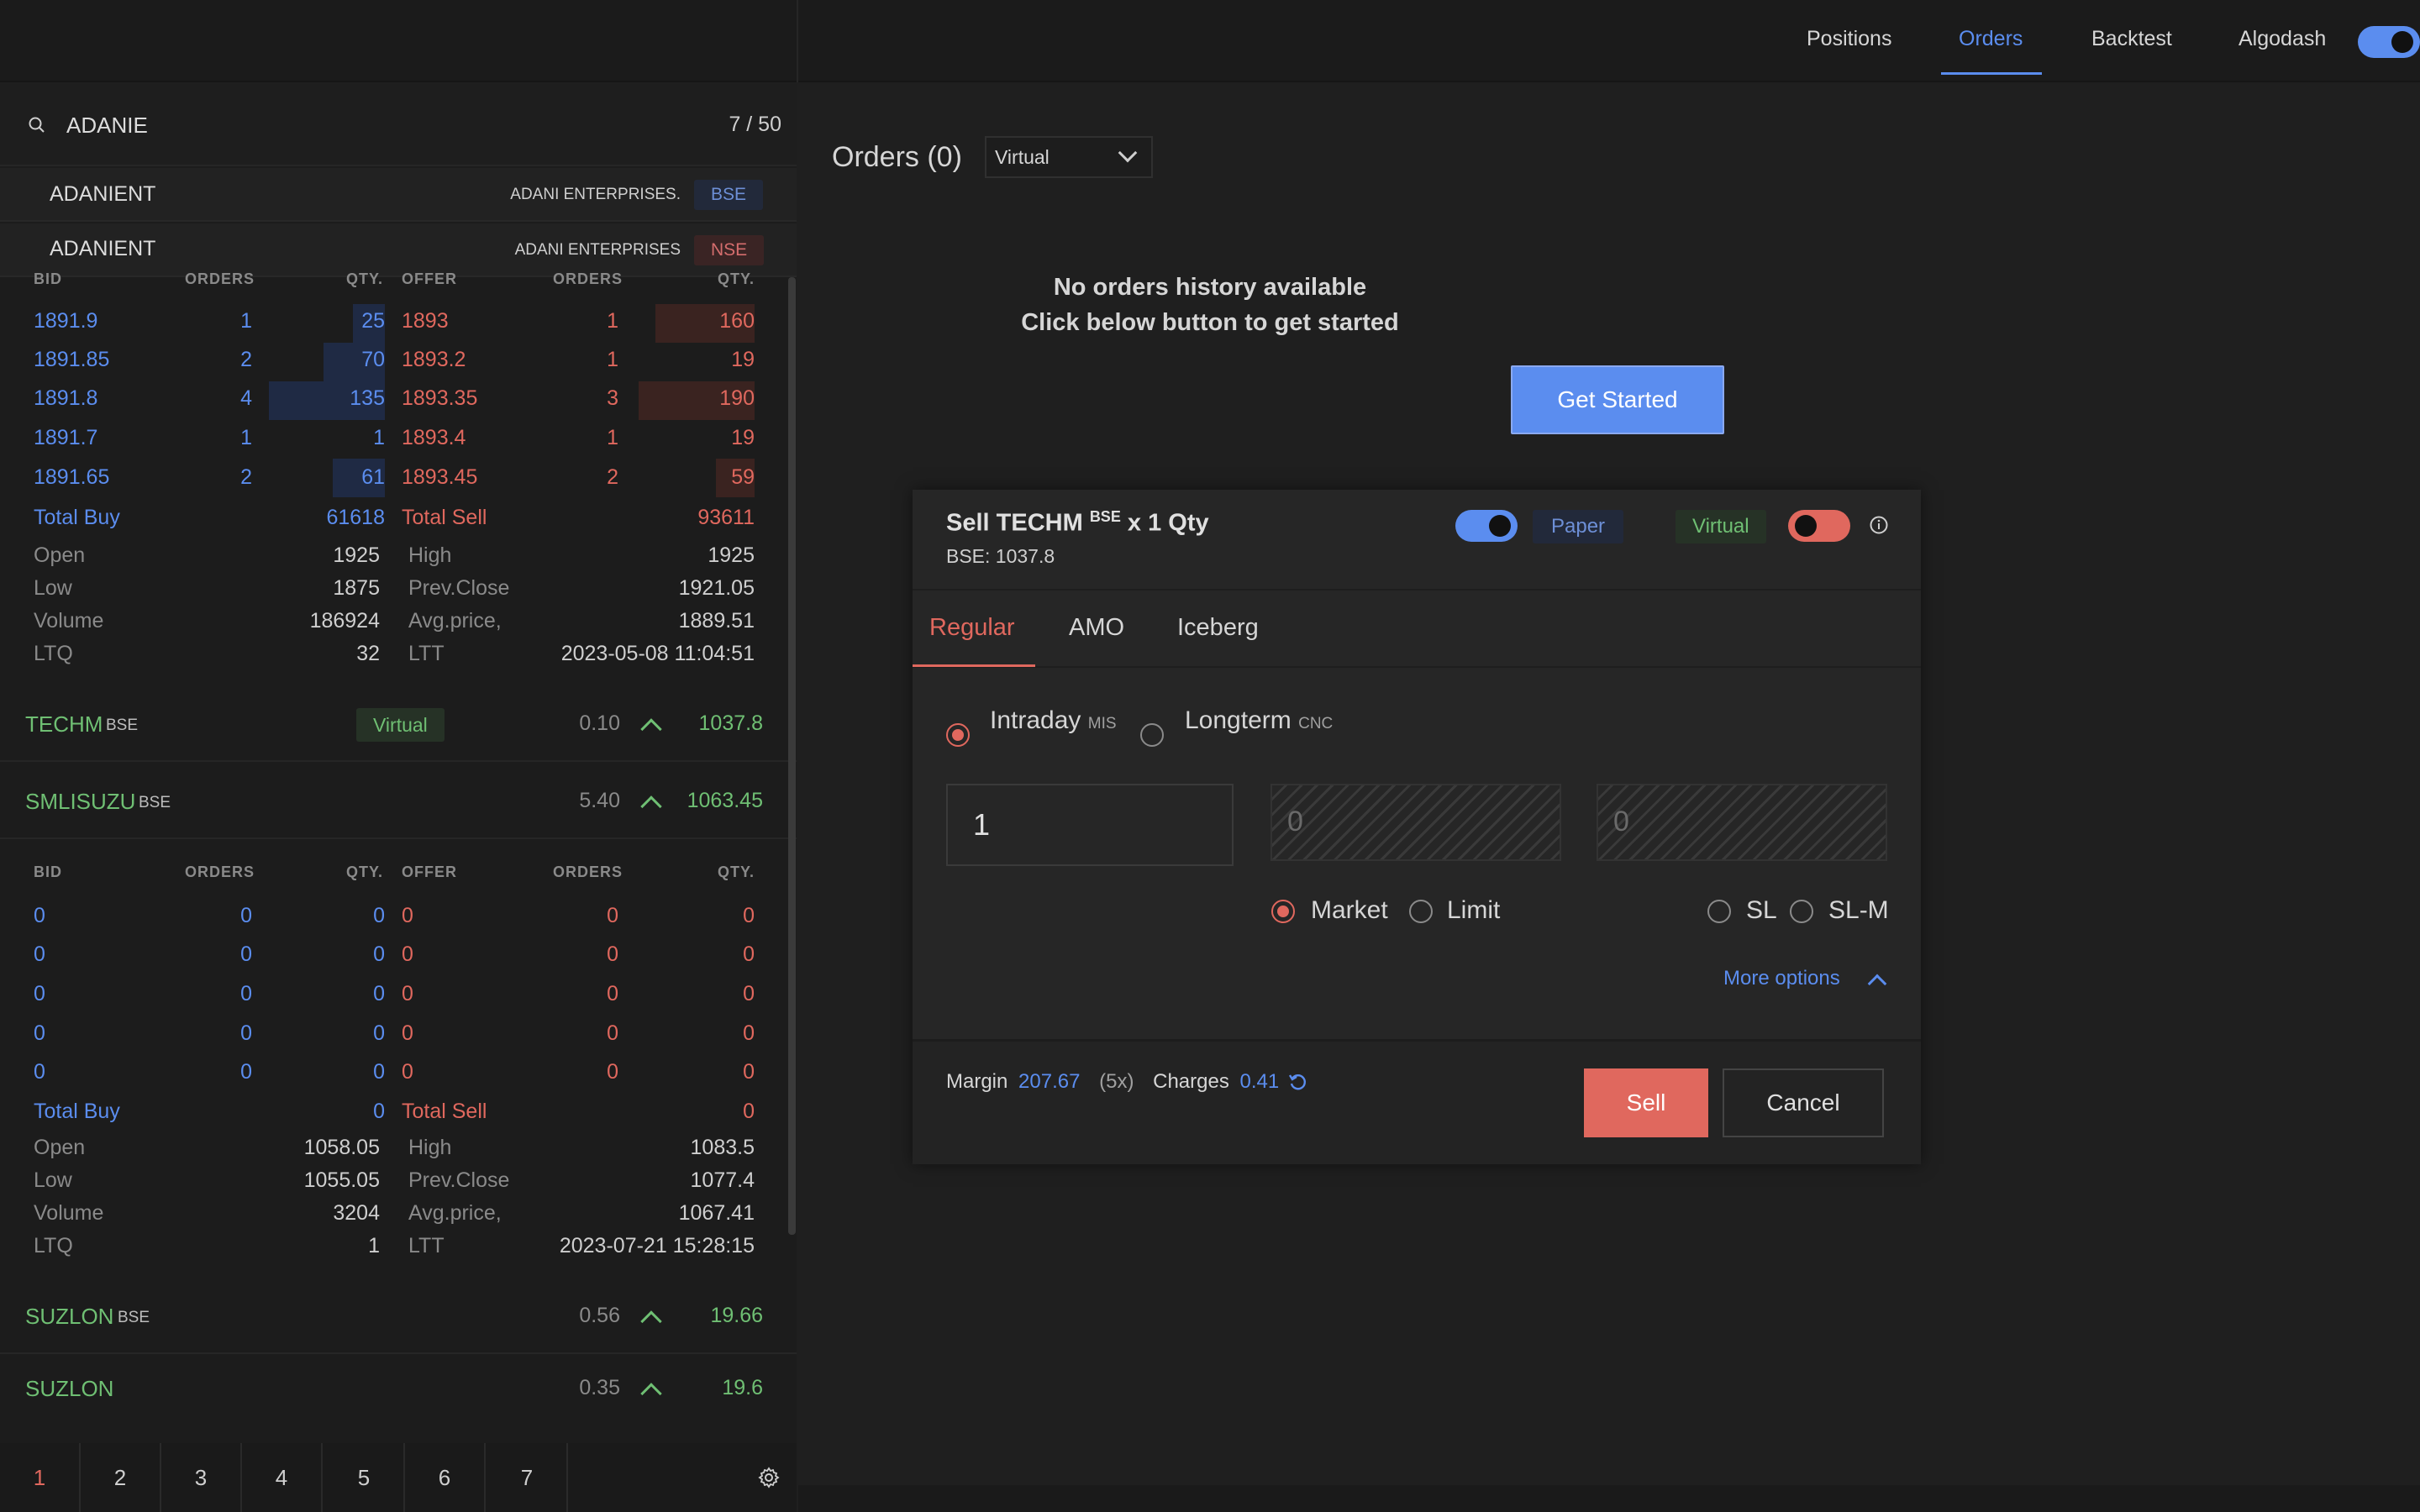 This screenshot has width=2420, height=1512. Describe the element at coordinates (1096, 628) in the screenshot. I see `tab-amo: AMO` at that location.